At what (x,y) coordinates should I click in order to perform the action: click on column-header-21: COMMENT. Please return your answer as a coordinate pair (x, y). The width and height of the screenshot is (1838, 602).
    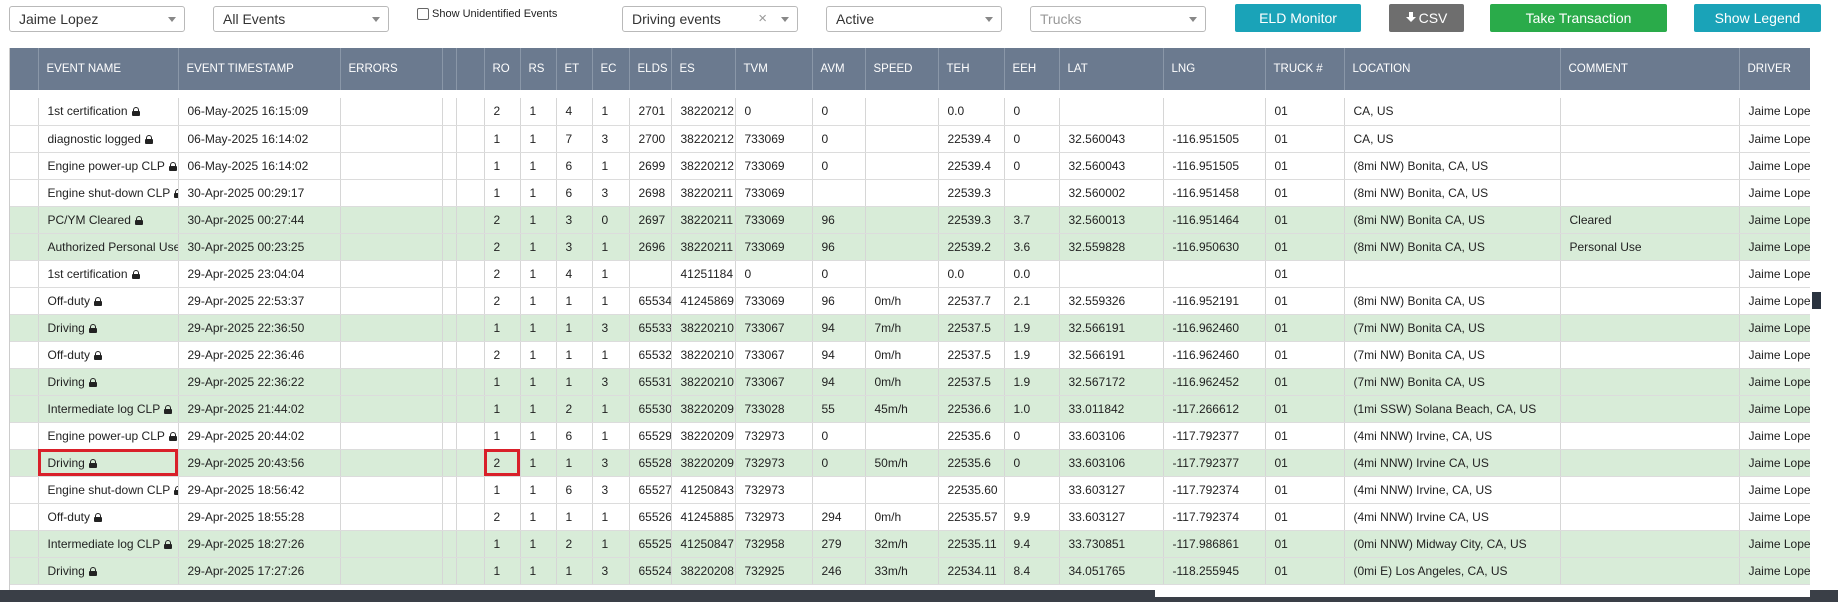
    Looking at the image, I should click on (1650, 69).